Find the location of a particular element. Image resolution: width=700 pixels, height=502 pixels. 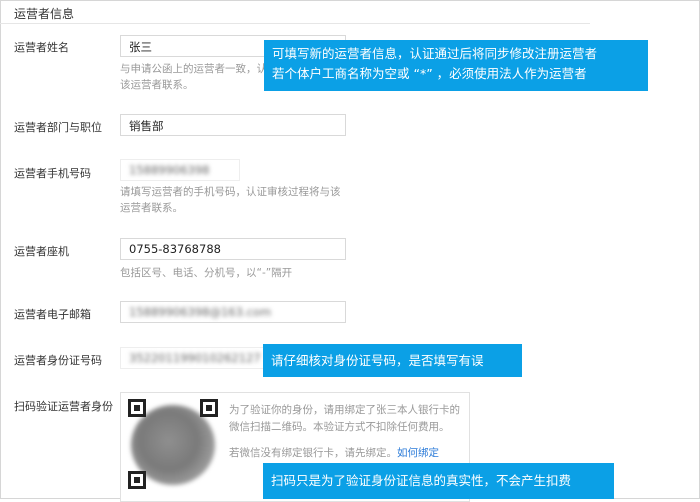

section-title: 运营者信息 is located at coordinates (44, 14).